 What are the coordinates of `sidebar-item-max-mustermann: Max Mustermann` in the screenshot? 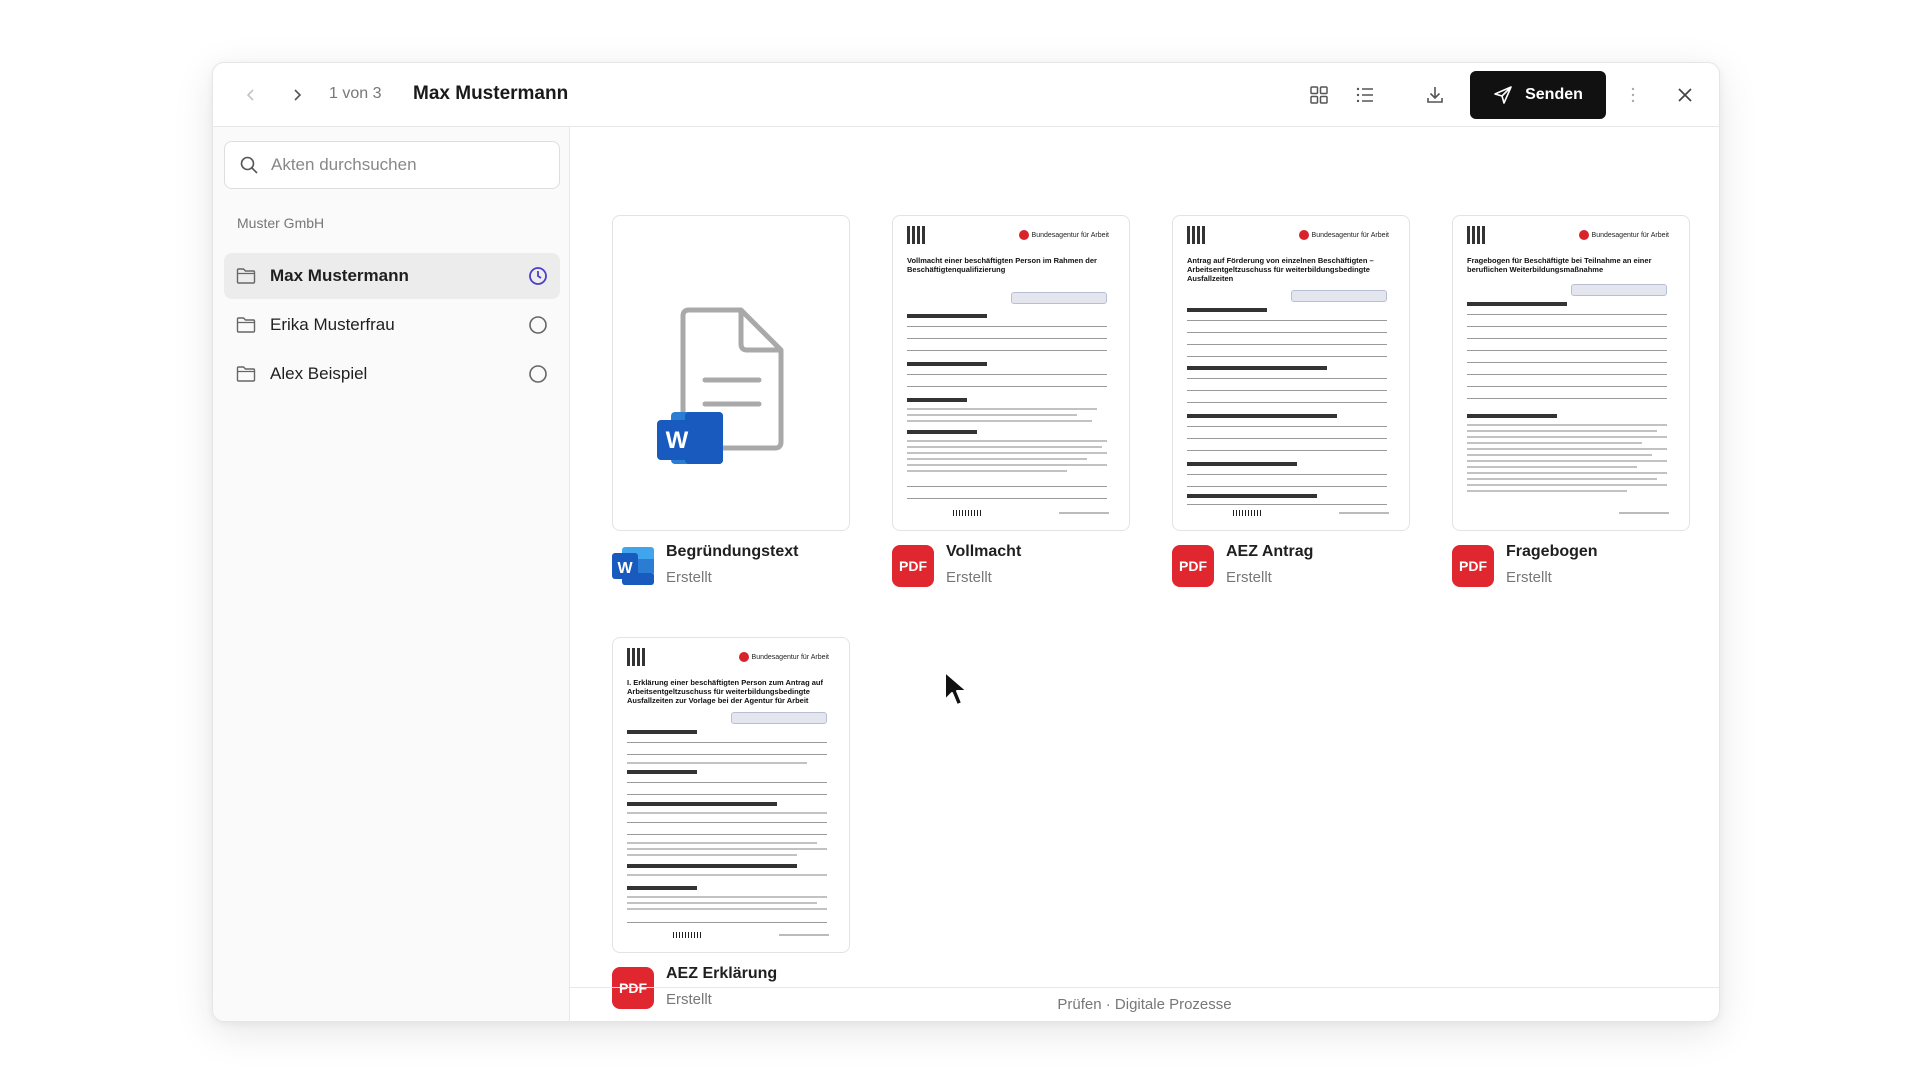 It's located at (392, 276).